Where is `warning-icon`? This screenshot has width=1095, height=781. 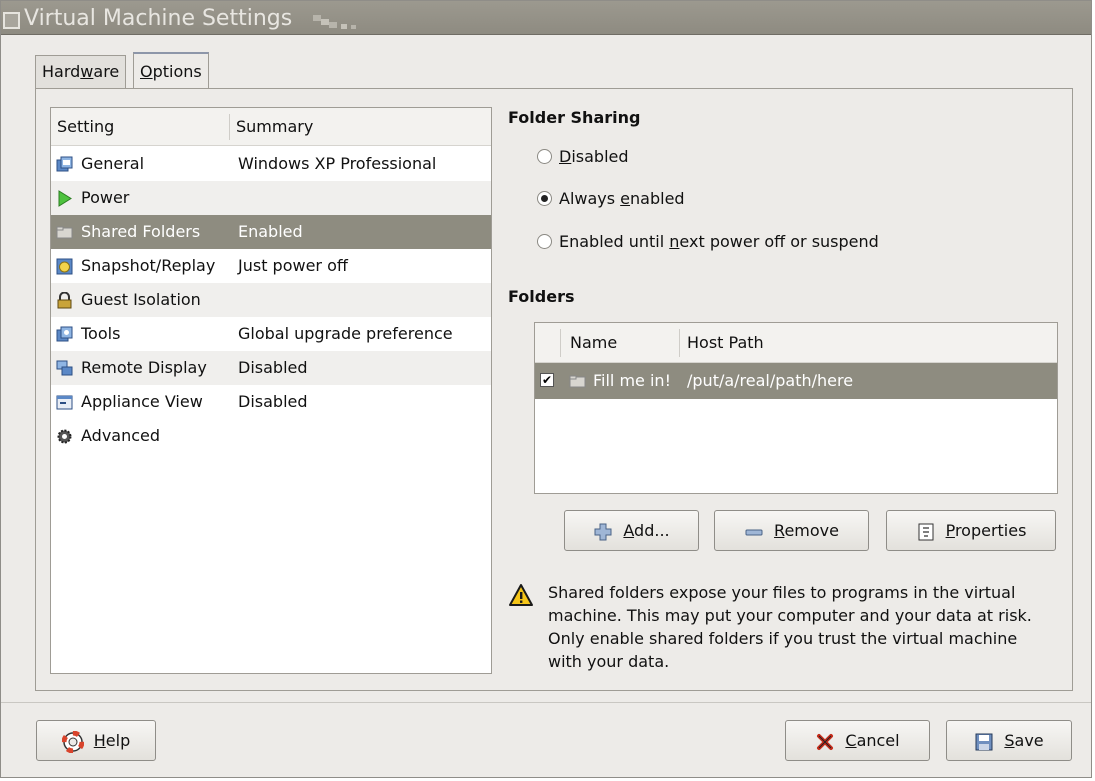
warning-icon is located at coordinates (521, 595).